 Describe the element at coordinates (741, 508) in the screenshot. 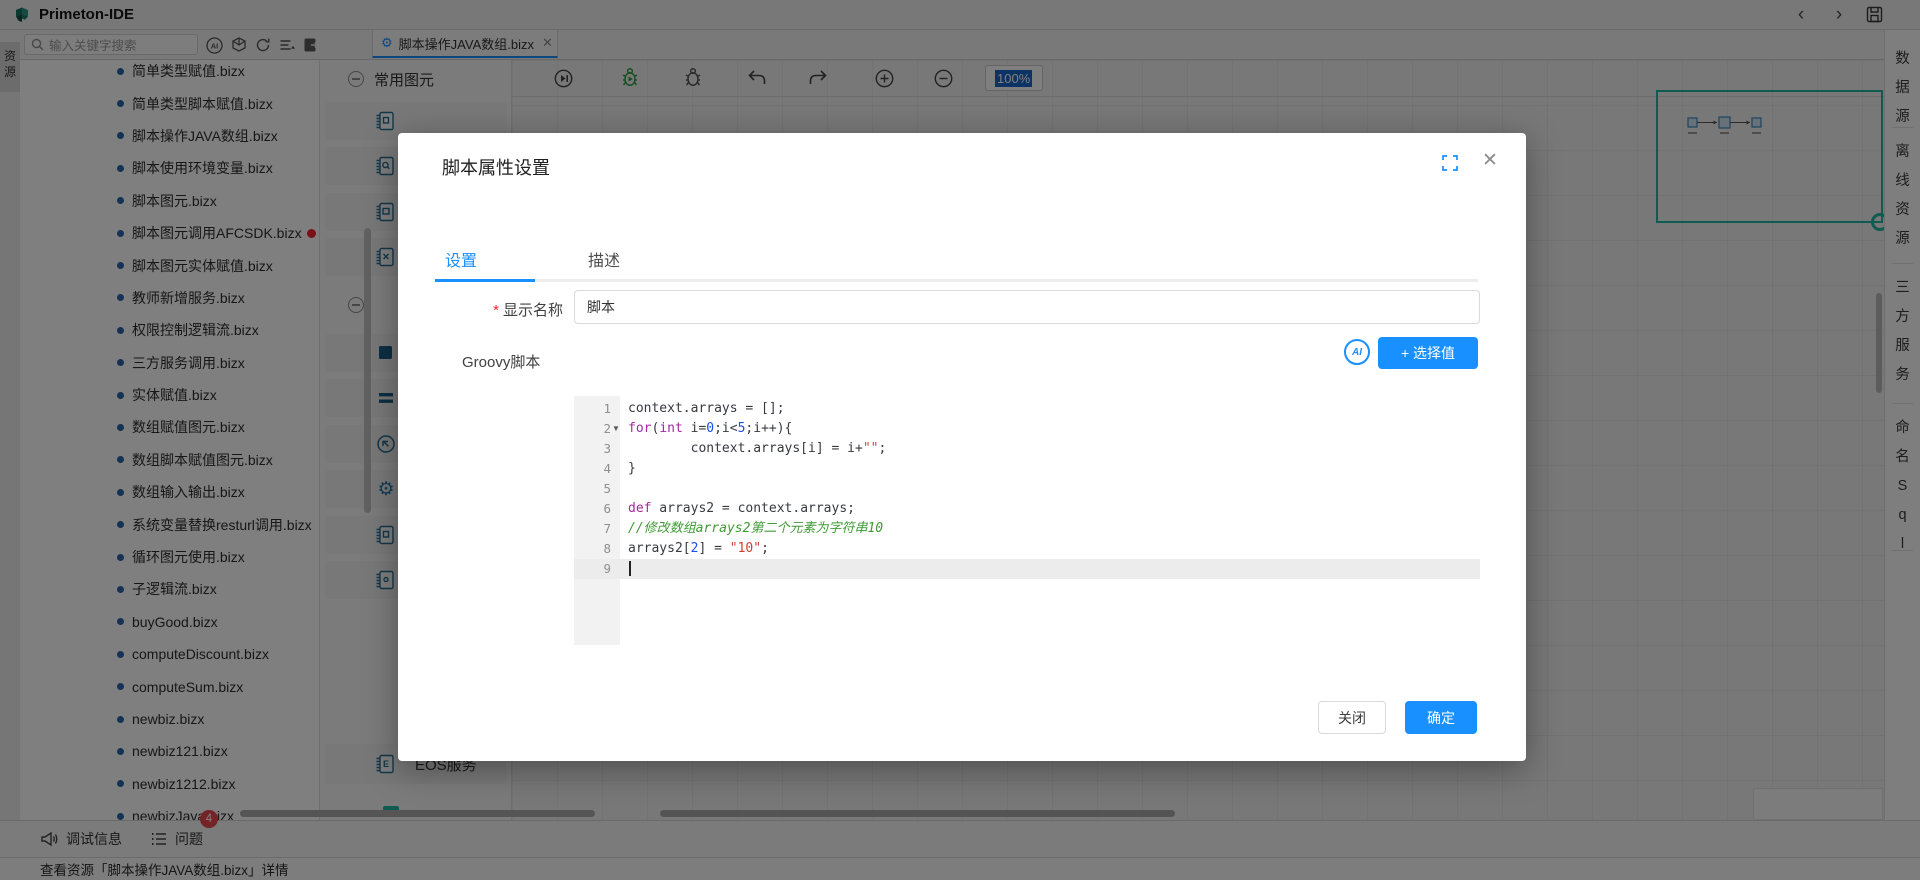

I see `code-text: def arrays2 = context.arrays;` at that location.